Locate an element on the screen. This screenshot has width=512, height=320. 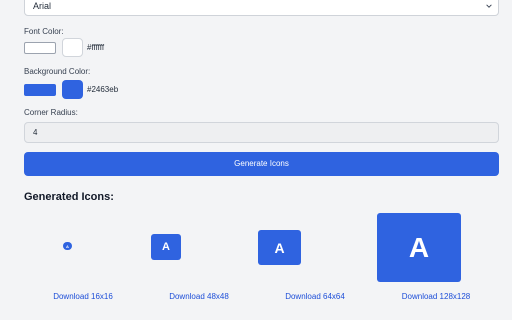
icon-preview-128: A is located at coordinates (419, 247).